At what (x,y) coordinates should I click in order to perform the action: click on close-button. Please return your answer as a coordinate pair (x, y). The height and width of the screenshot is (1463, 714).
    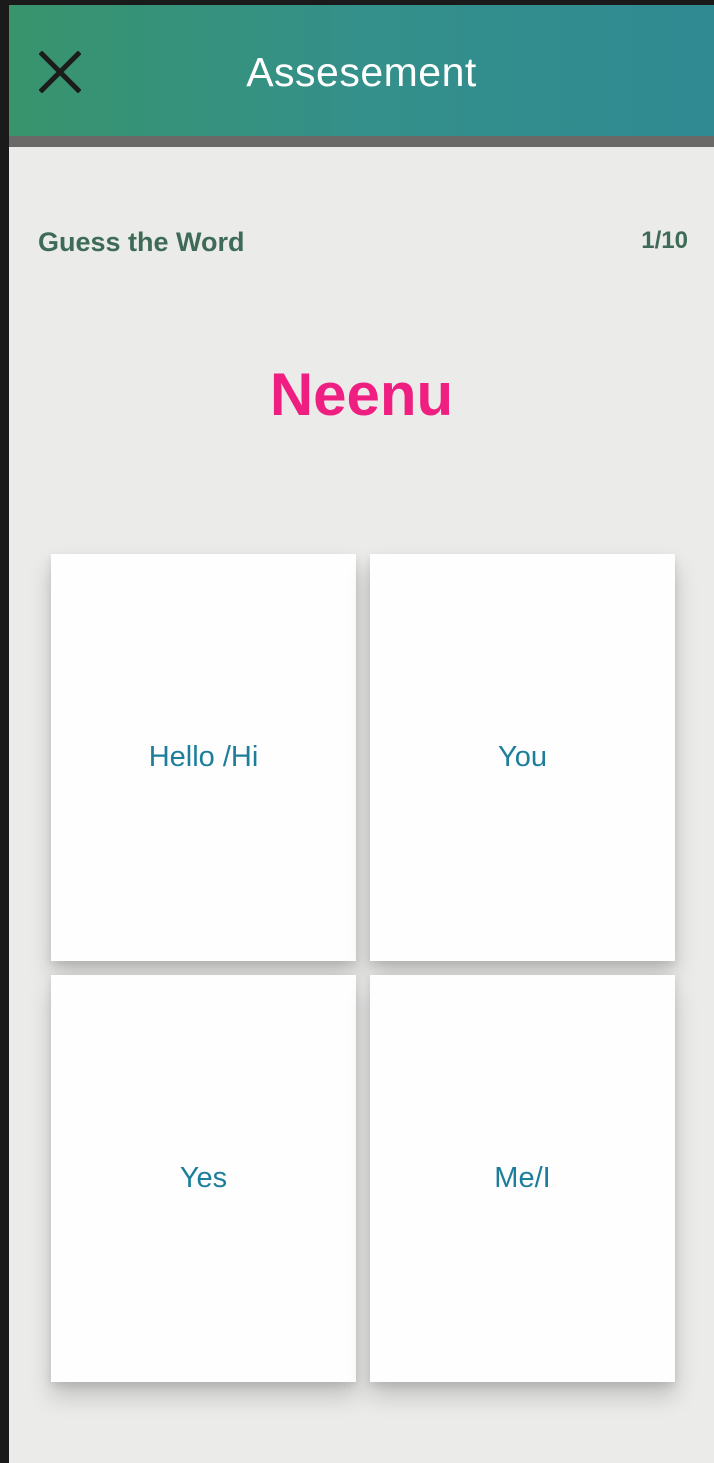
    Looking at the image, I should click on (60, 72).